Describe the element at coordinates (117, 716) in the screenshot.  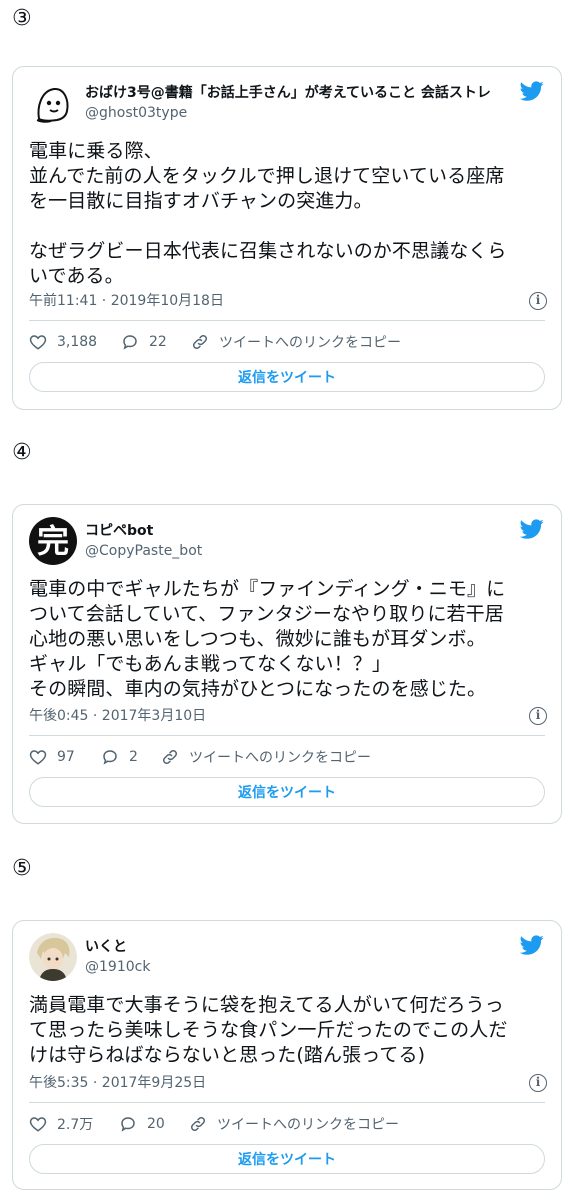
I see `tweet-timestamp: 午後0:45 · 2017年3月10日` at that location.